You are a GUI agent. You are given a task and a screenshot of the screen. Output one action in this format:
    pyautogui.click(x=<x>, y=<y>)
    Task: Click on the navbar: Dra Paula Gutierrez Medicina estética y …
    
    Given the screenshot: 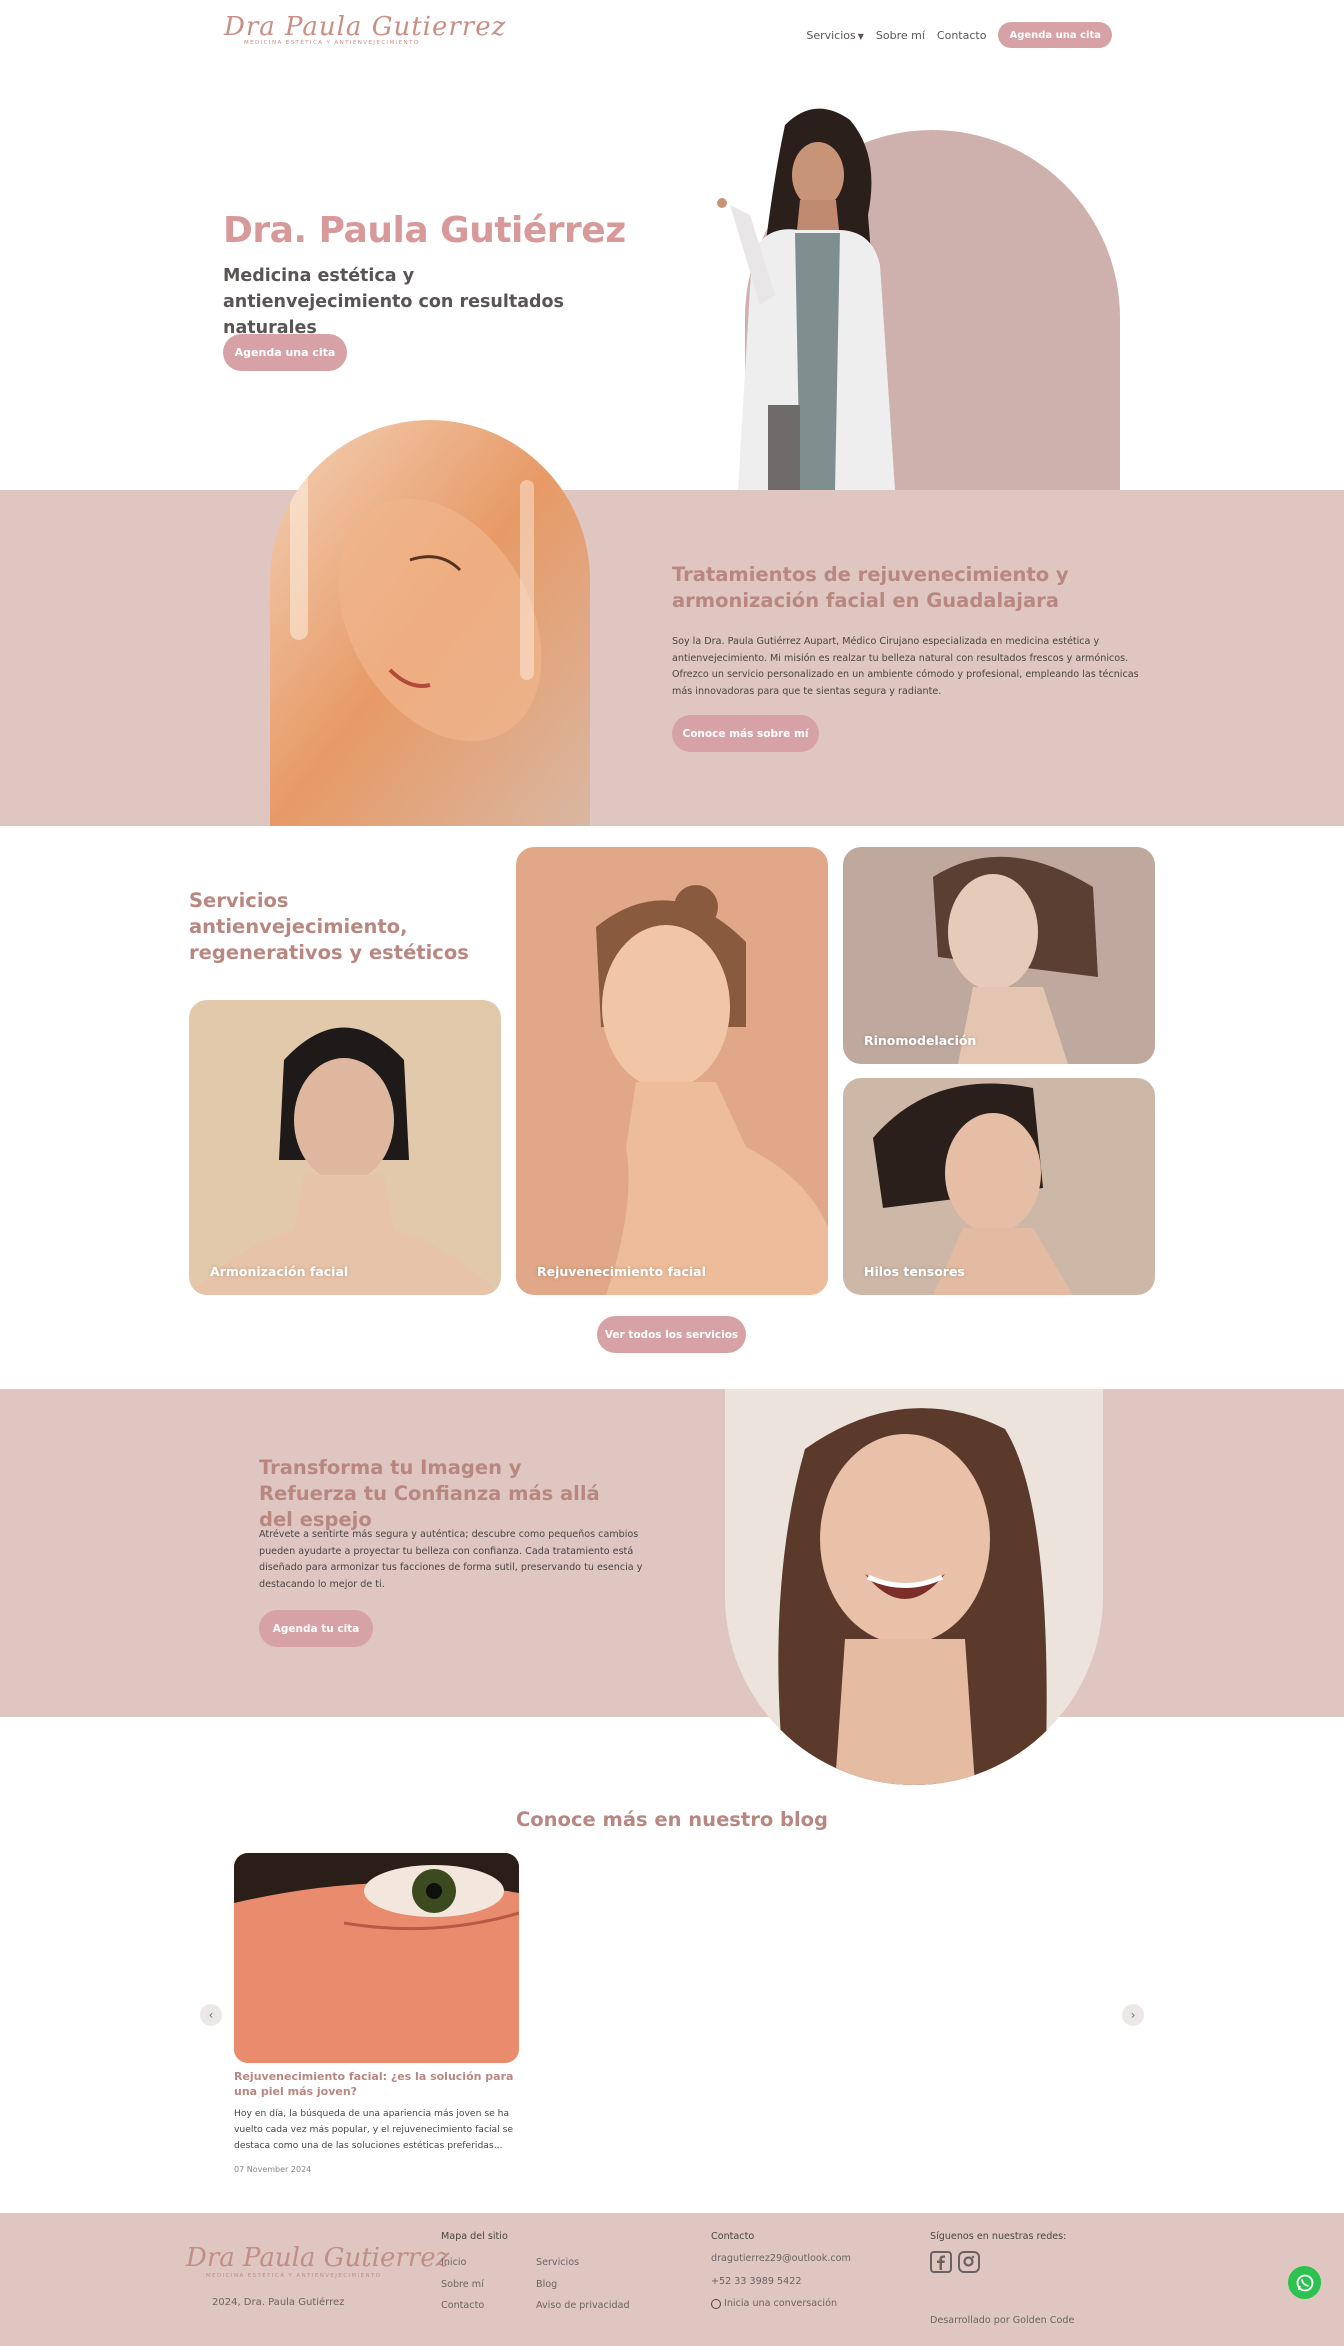 What is the action you would take?
    pyautogui.click(x=672, y=35)
    